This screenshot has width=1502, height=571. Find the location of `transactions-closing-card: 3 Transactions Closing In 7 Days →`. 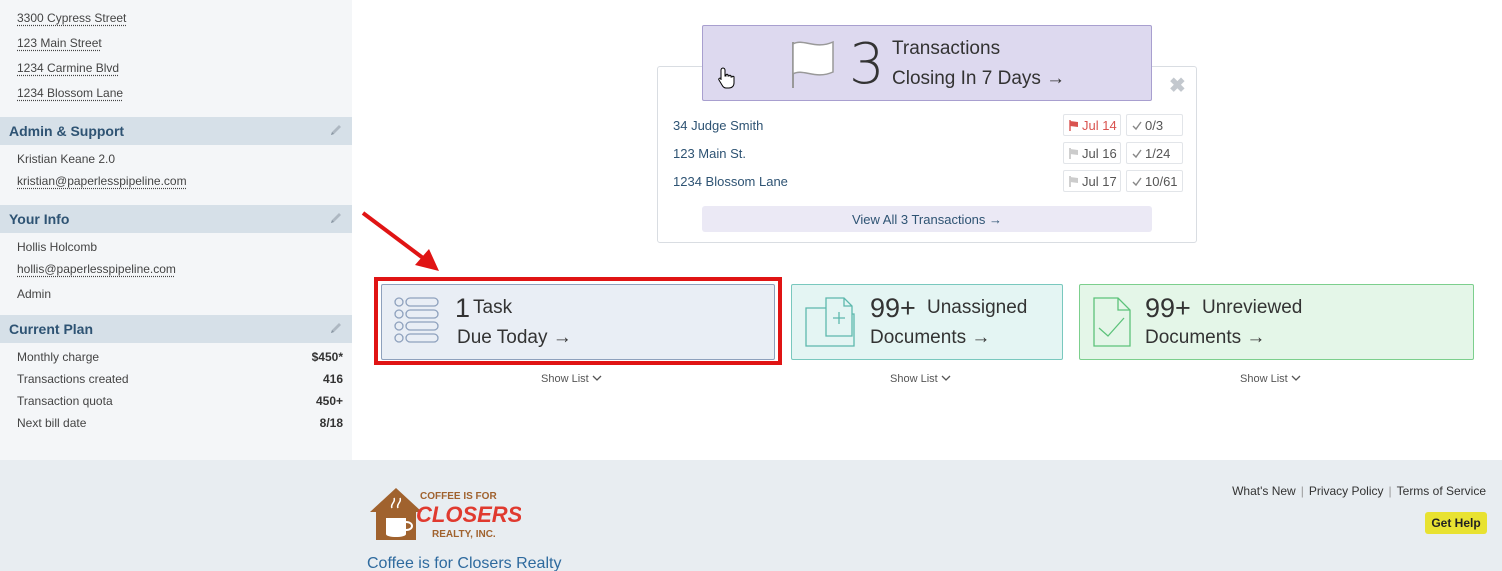

transactions-closing-card: 3 Transactions Closing In 7 Days → is located at coordinates (927, 63).